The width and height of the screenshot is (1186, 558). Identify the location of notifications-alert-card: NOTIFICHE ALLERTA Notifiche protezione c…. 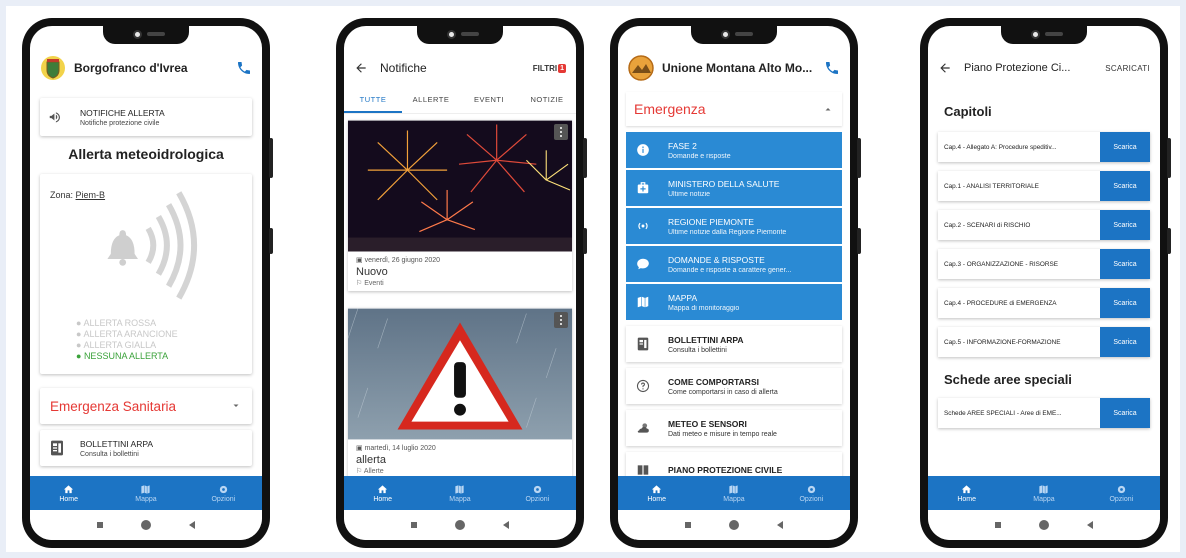
(146, 117).